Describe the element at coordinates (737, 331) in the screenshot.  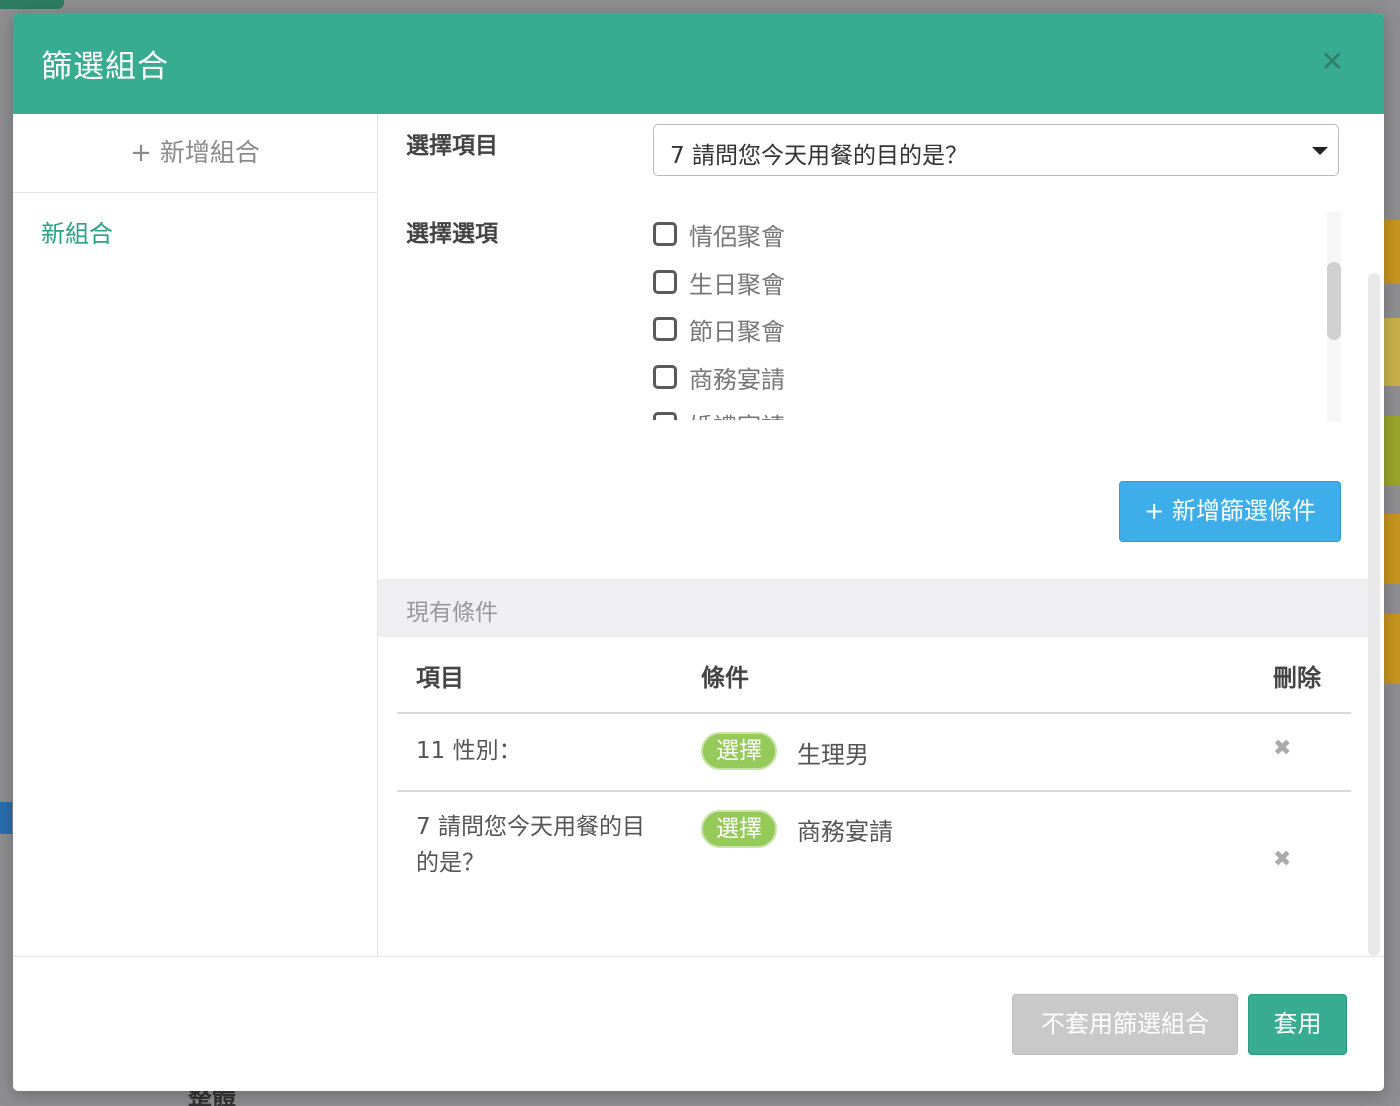
I see `option-label: 節日聚會` at that location.